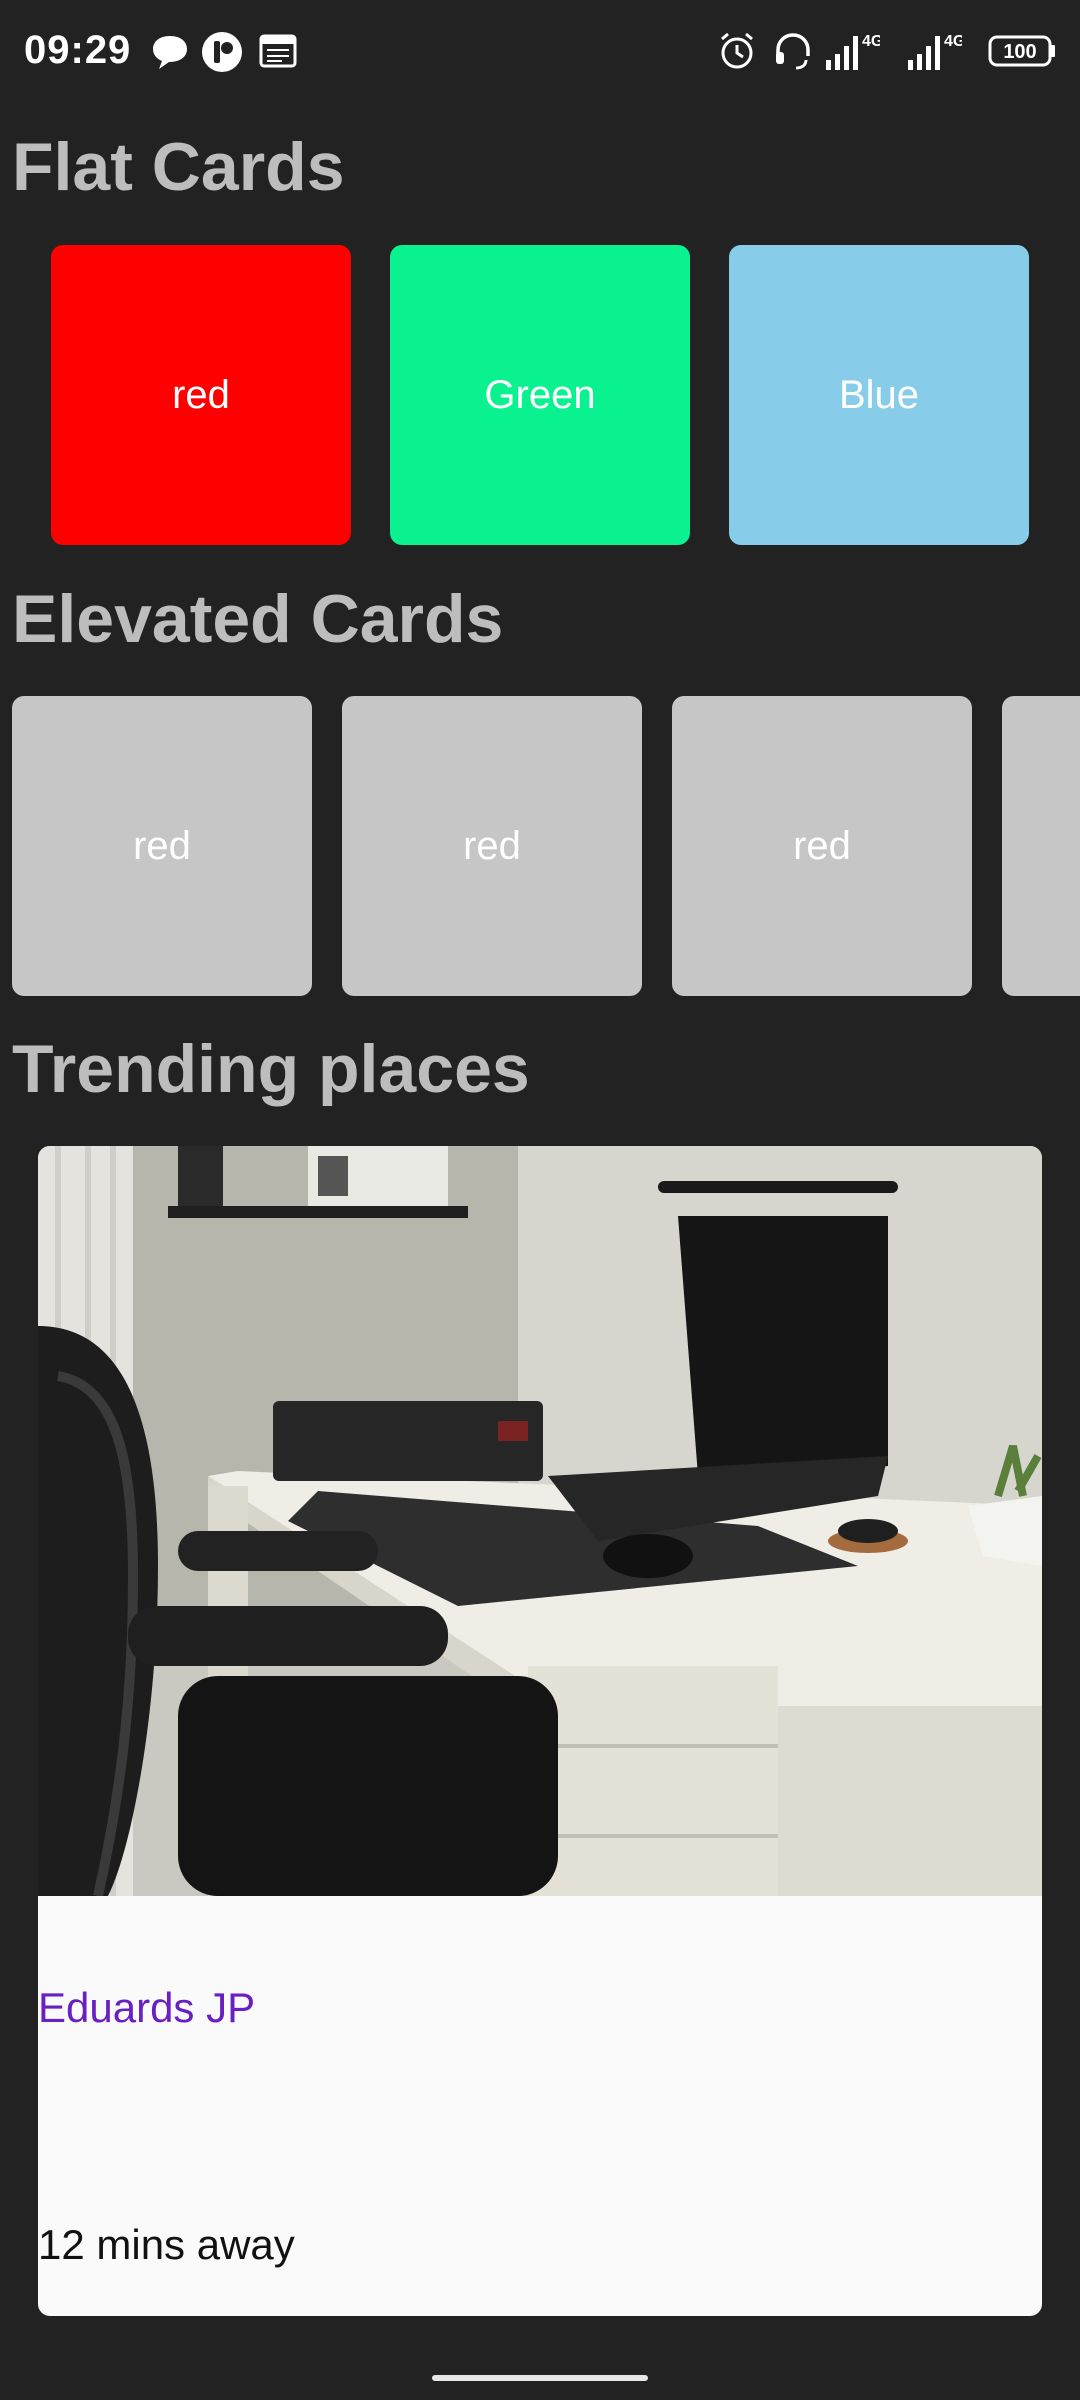 The image size is (1080, 2400). What do you see at coordinates (178, 167) in the screenshot?
I see `flat-cards-title: Flat Cards` at bounding box center [178, 167].